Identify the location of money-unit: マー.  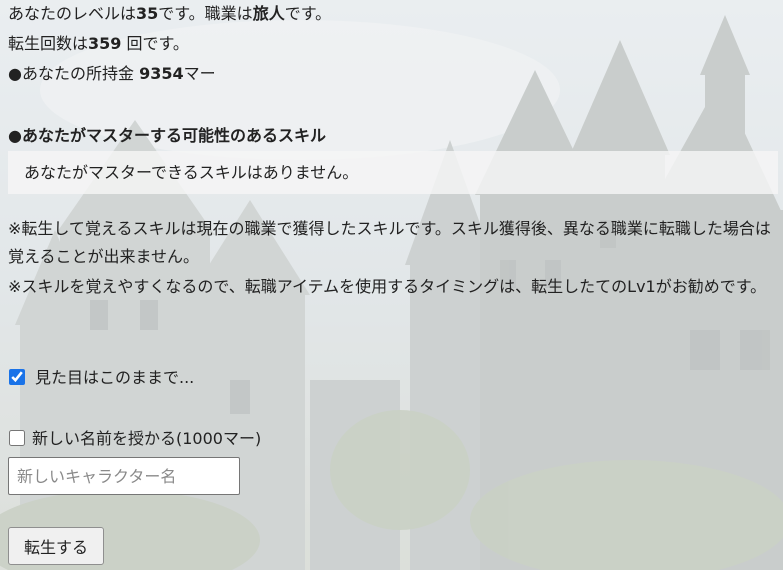
(199, 73).